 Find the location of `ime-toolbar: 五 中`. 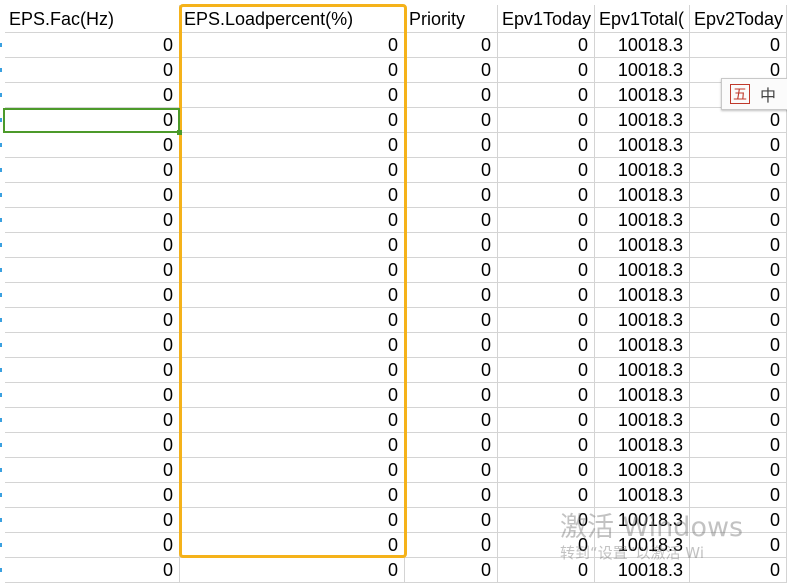

ime-toolbar: 五 中 is located at coordinates (754, 94).